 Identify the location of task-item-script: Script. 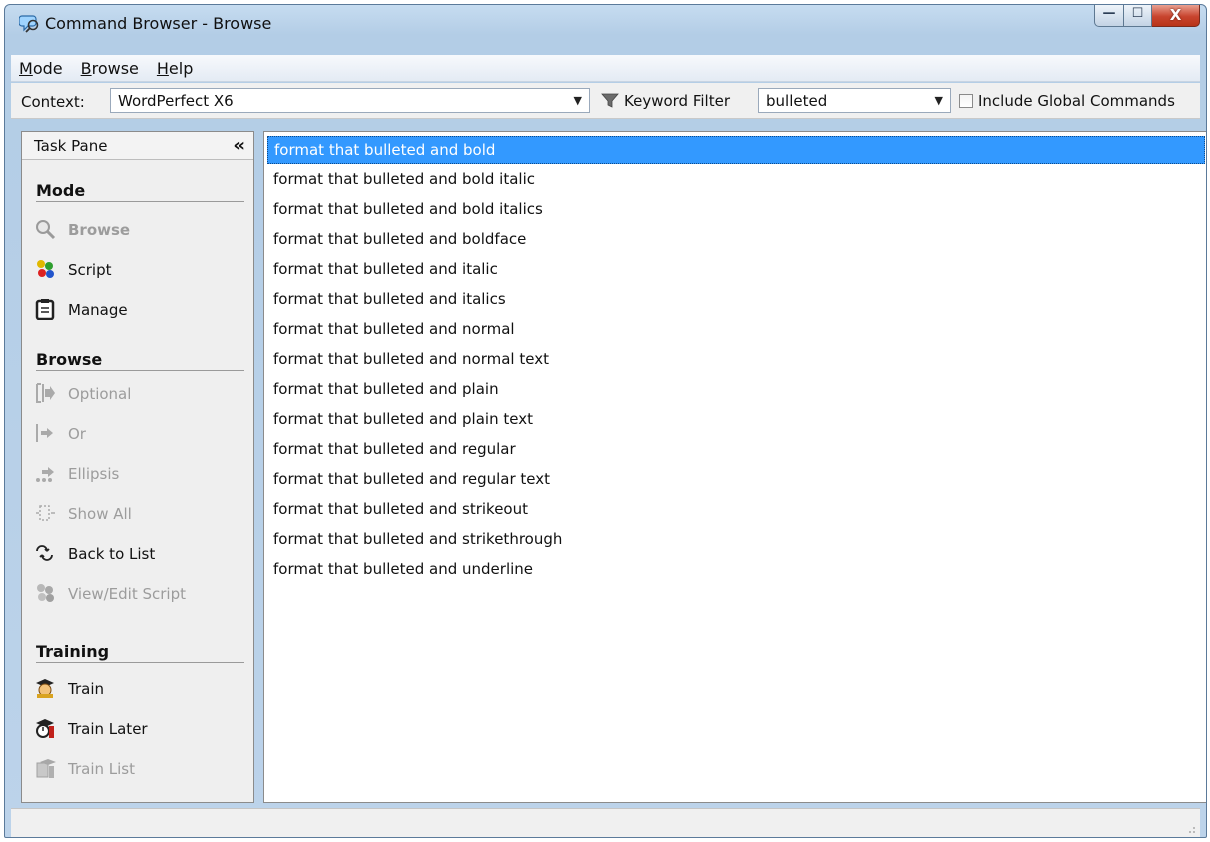
(139, 271).